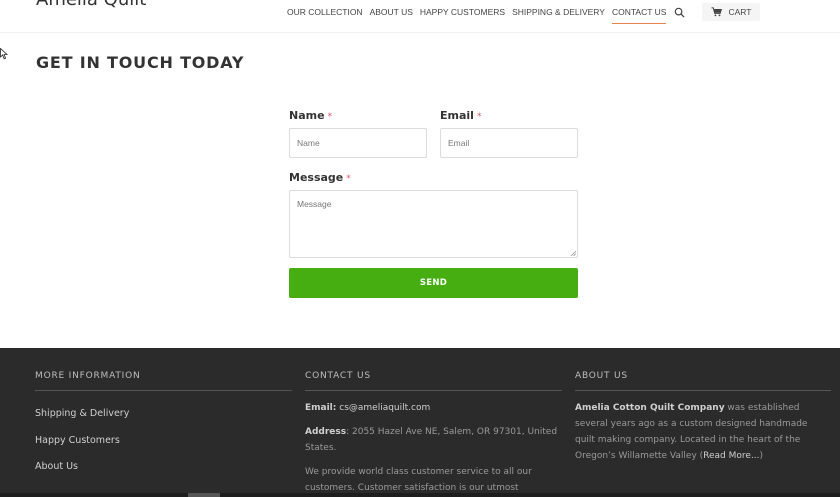 The width and height of the screenshot is (840, 497). I want to click on message-label: Message *, so click(320, 177).